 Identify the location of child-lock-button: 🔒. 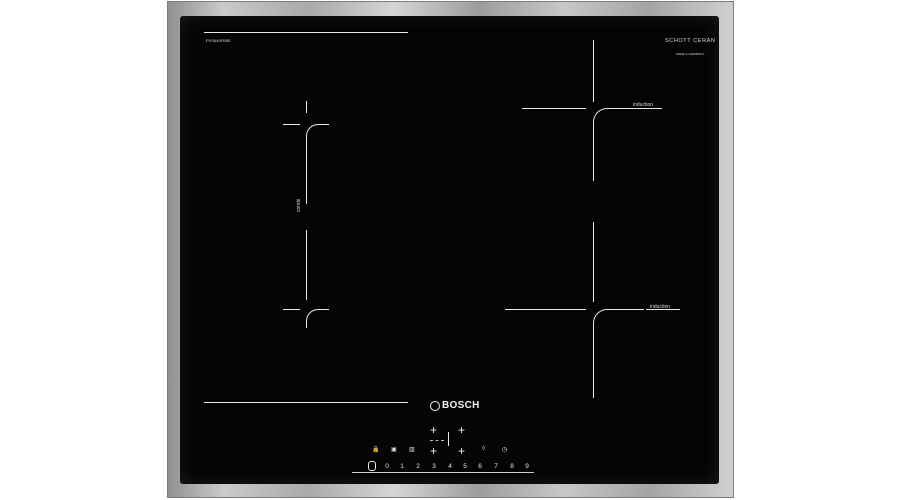
(375, 449).